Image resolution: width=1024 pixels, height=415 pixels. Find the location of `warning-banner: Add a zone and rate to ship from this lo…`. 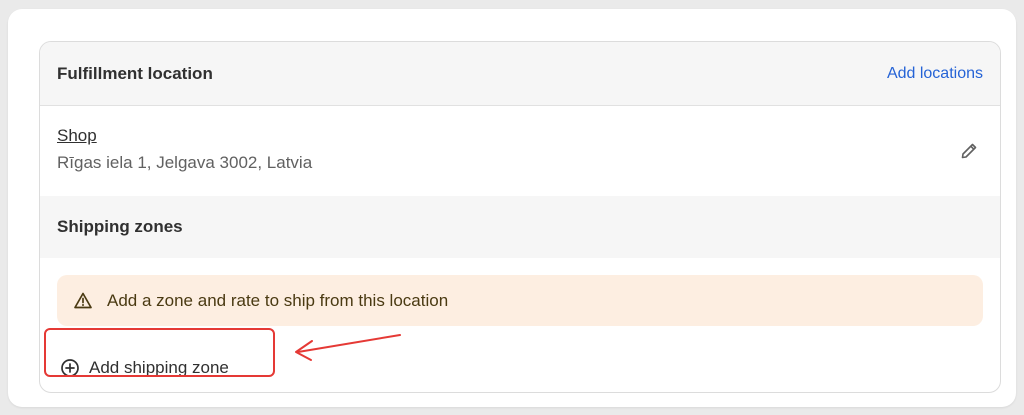

warning-banner: Add a zone and rate to ship from this lo… is located at coordinates (520, 300).